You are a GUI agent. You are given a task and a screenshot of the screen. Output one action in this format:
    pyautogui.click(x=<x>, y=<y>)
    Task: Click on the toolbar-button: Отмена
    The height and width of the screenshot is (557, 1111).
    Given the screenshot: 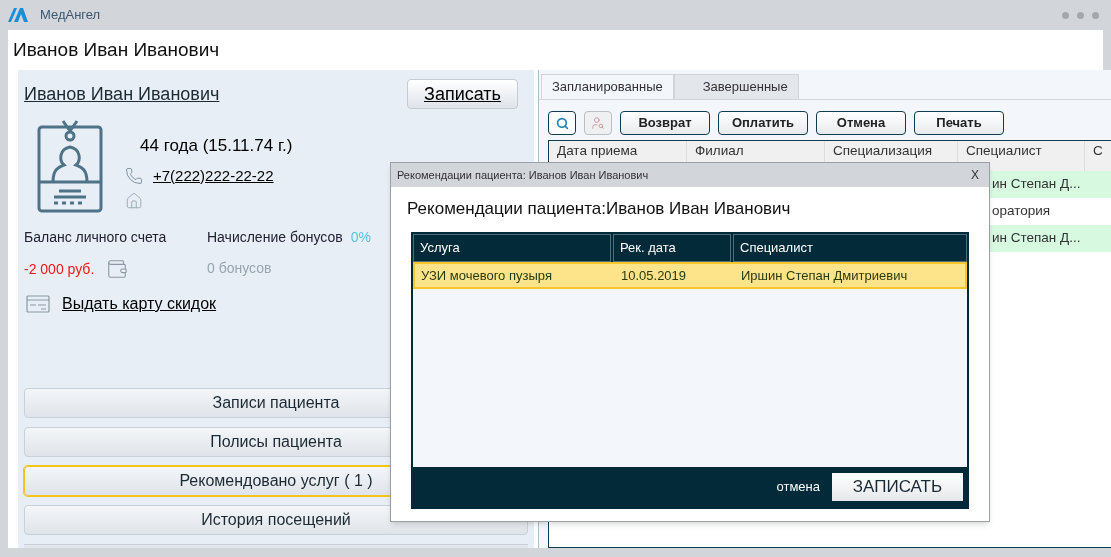 What is the action you would take?
    pyautogui.click(x=861, y=123)
    